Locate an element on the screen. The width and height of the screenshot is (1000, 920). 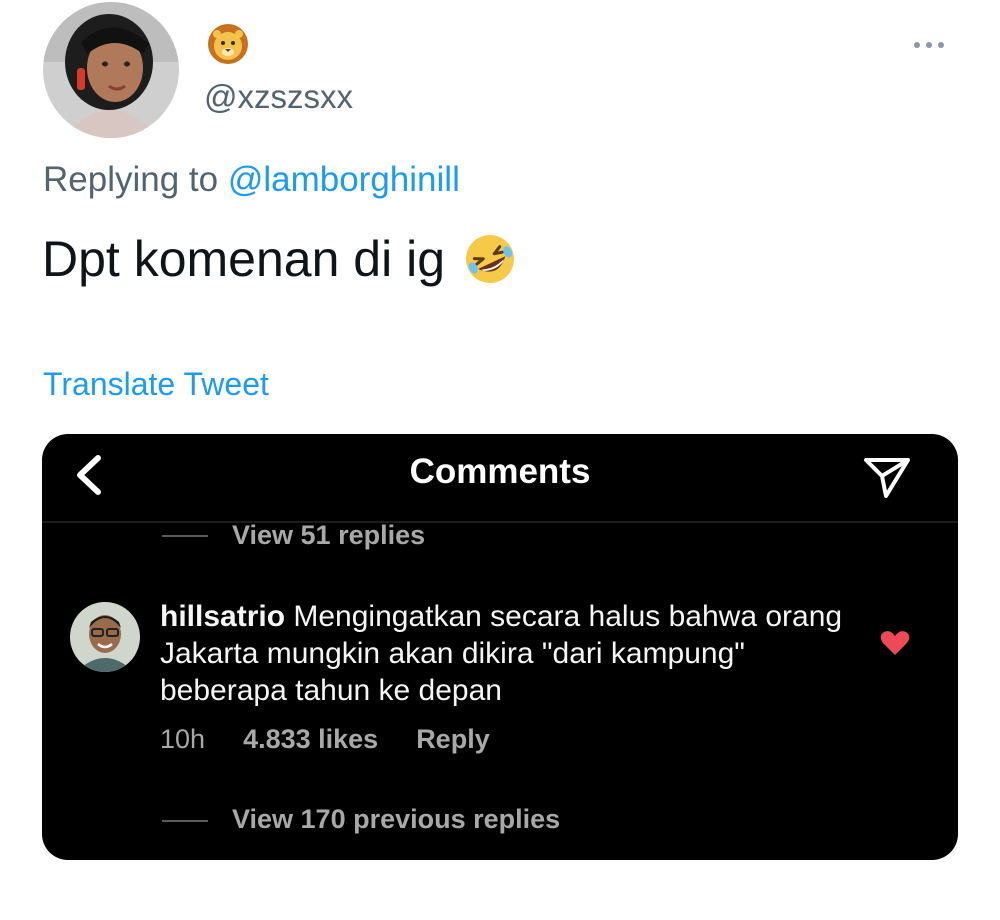
tweet-text: Dpt komenan di ig is located at coordinates (280, 259).